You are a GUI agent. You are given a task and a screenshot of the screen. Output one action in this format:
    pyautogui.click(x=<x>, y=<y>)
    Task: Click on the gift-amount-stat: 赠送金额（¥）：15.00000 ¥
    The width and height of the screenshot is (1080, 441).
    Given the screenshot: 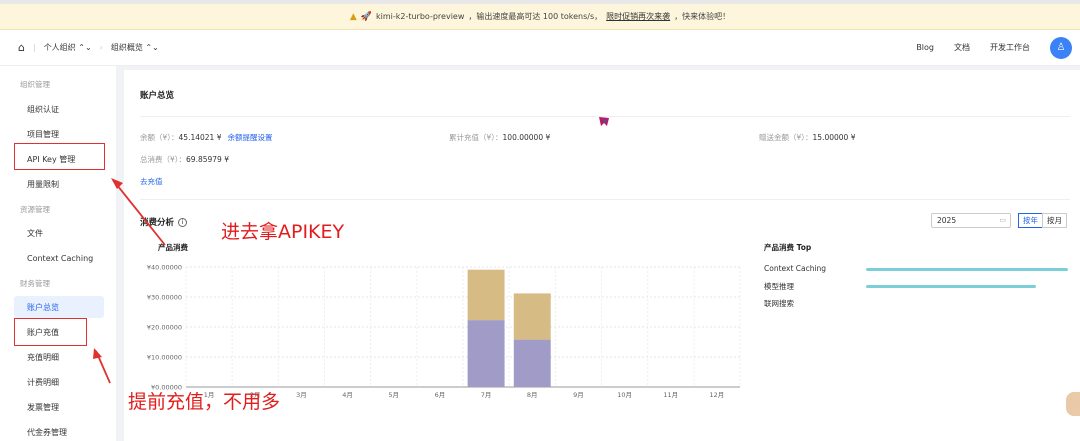 What is the action you would take?
    pyautogui.click(x=807, y=137)
    